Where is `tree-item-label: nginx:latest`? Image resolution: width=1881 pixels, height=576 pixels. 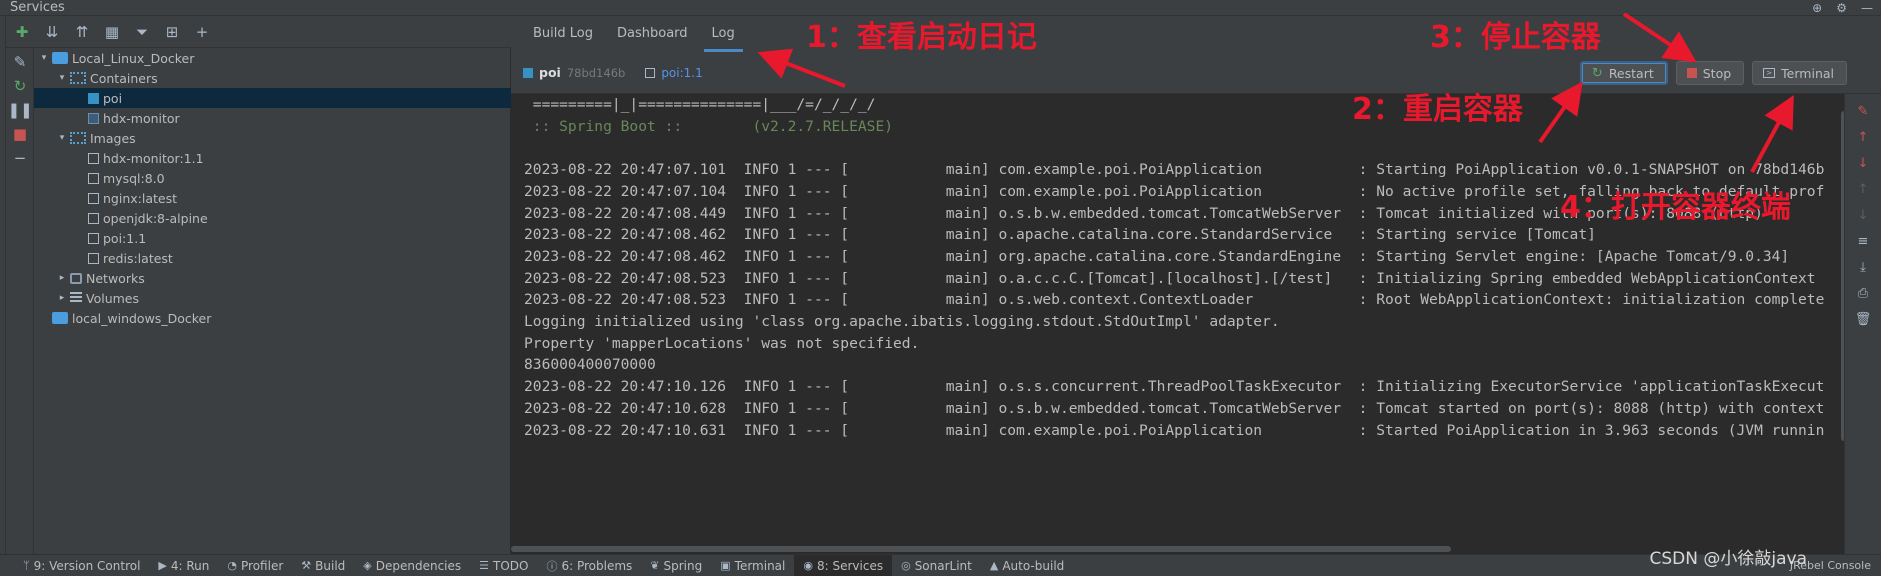 tree-item-label: nginx:latest is located at coordinates (140, 198).